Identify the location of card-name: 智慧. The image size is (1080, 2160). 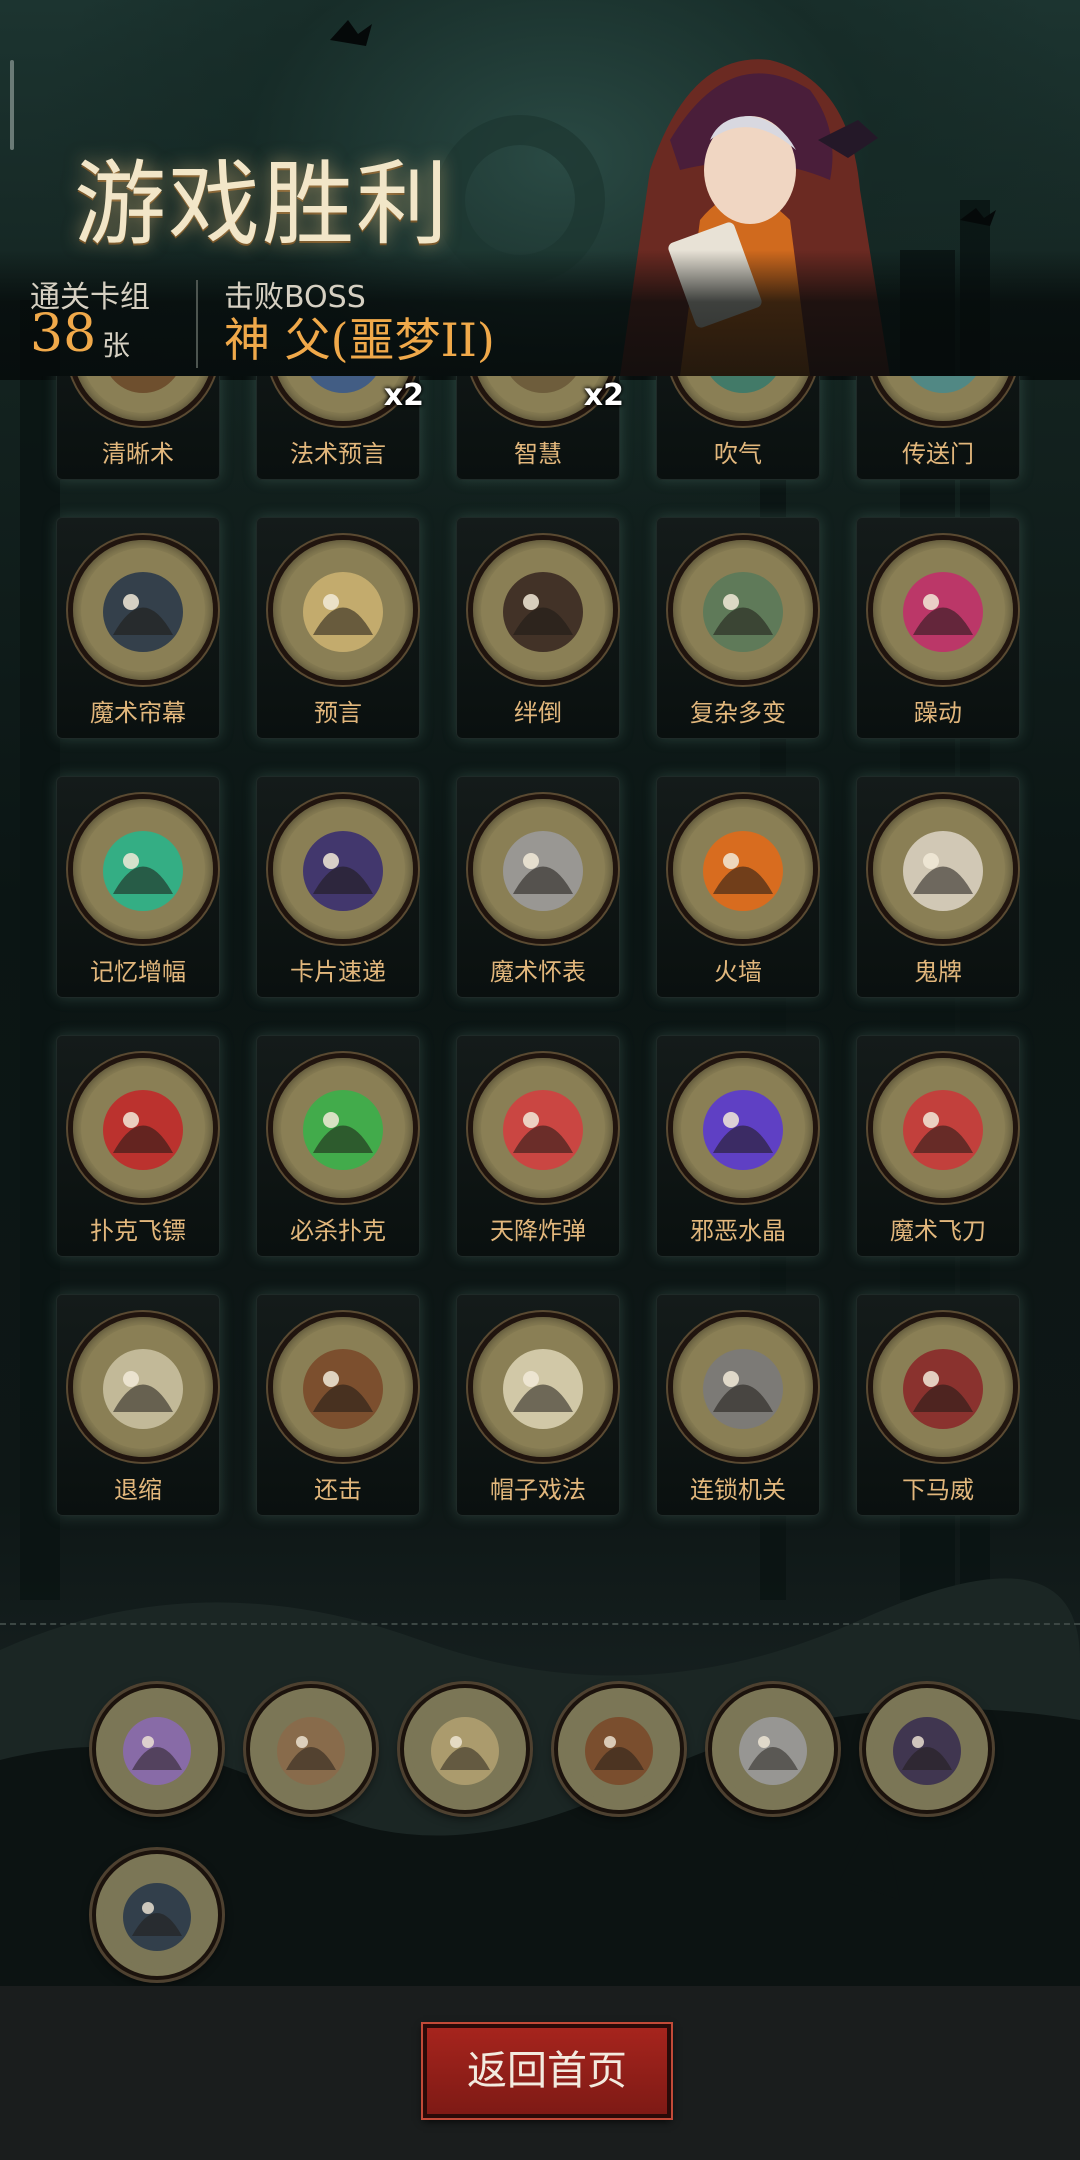
(538, 454).